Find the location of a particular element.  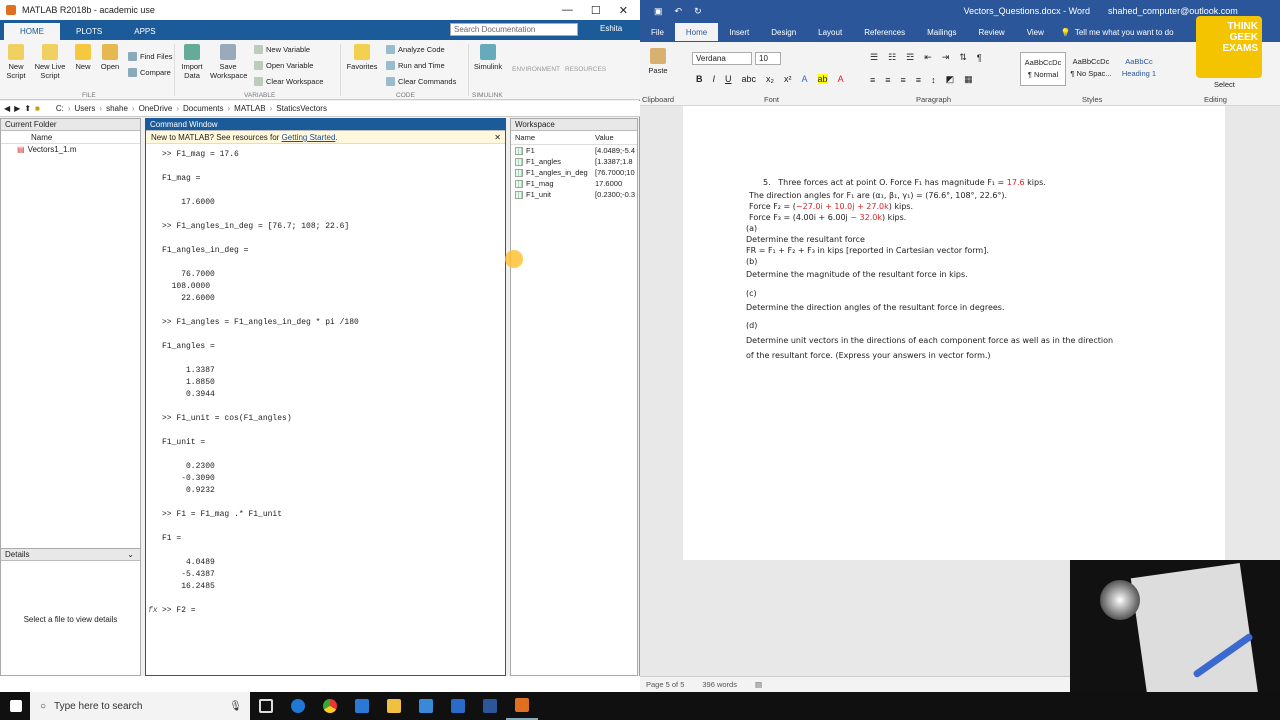

font-color-icon: A is located at coordinates (841, 79).